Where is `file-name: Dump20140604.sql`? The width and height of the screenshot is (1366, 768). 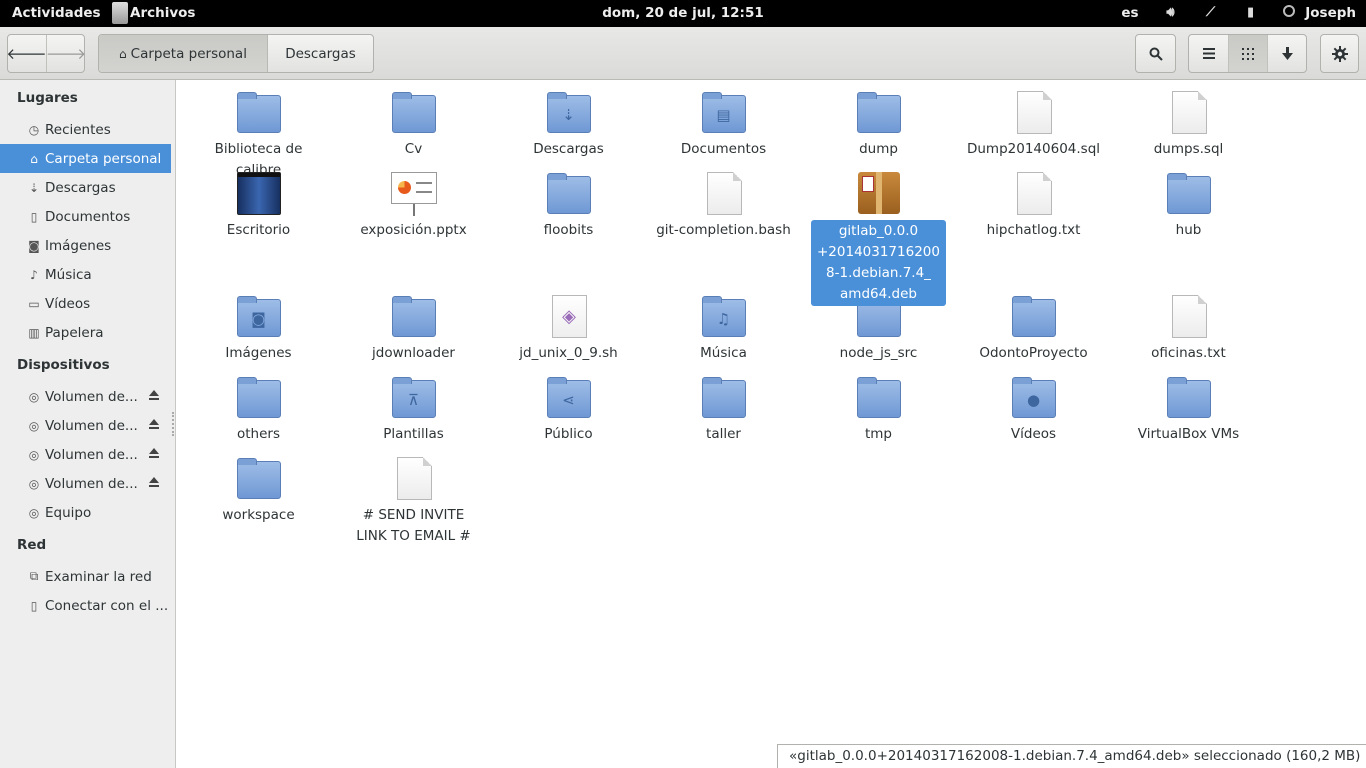 file-name: Dump20140604.sql is located at coordinates (1033, 149).